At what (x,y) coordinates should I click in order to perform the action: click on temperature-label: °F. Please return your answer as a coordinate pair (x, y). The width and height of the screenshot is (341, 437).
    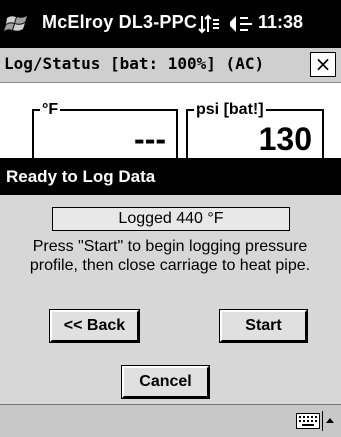
    Looking at the image, I should click on (50, 110).